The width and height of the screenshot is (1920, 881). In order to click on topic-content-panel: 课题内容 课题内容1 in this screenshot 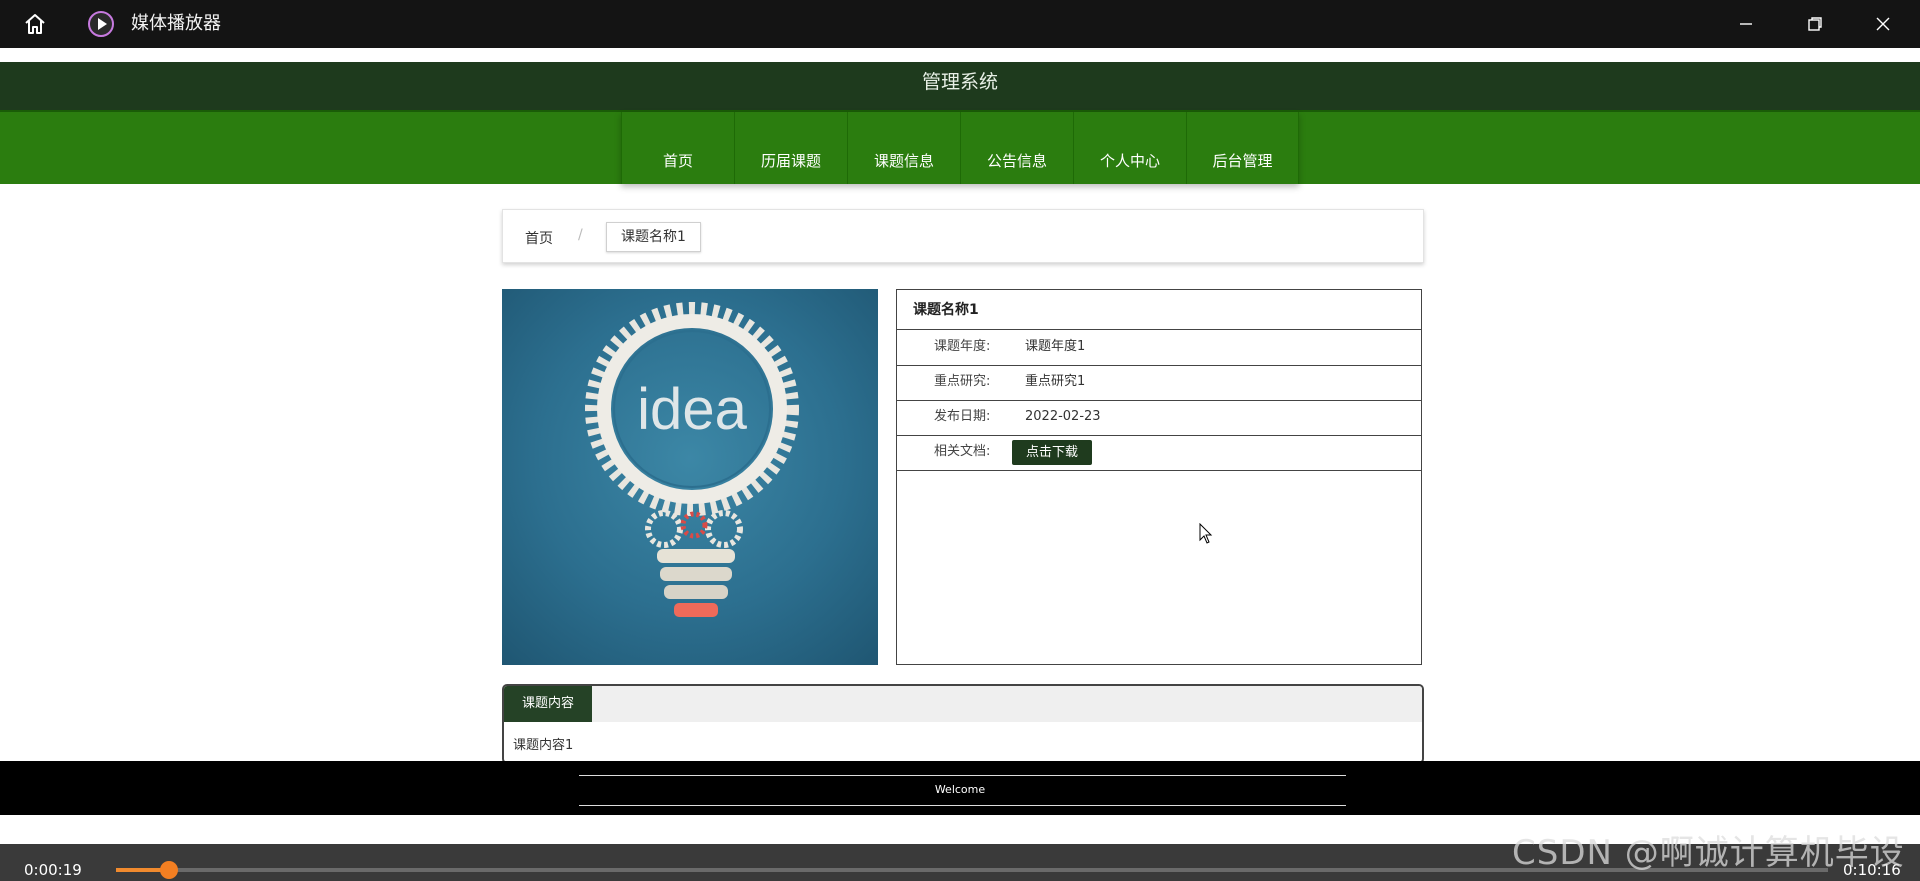, I will do `click(963, 724)`.